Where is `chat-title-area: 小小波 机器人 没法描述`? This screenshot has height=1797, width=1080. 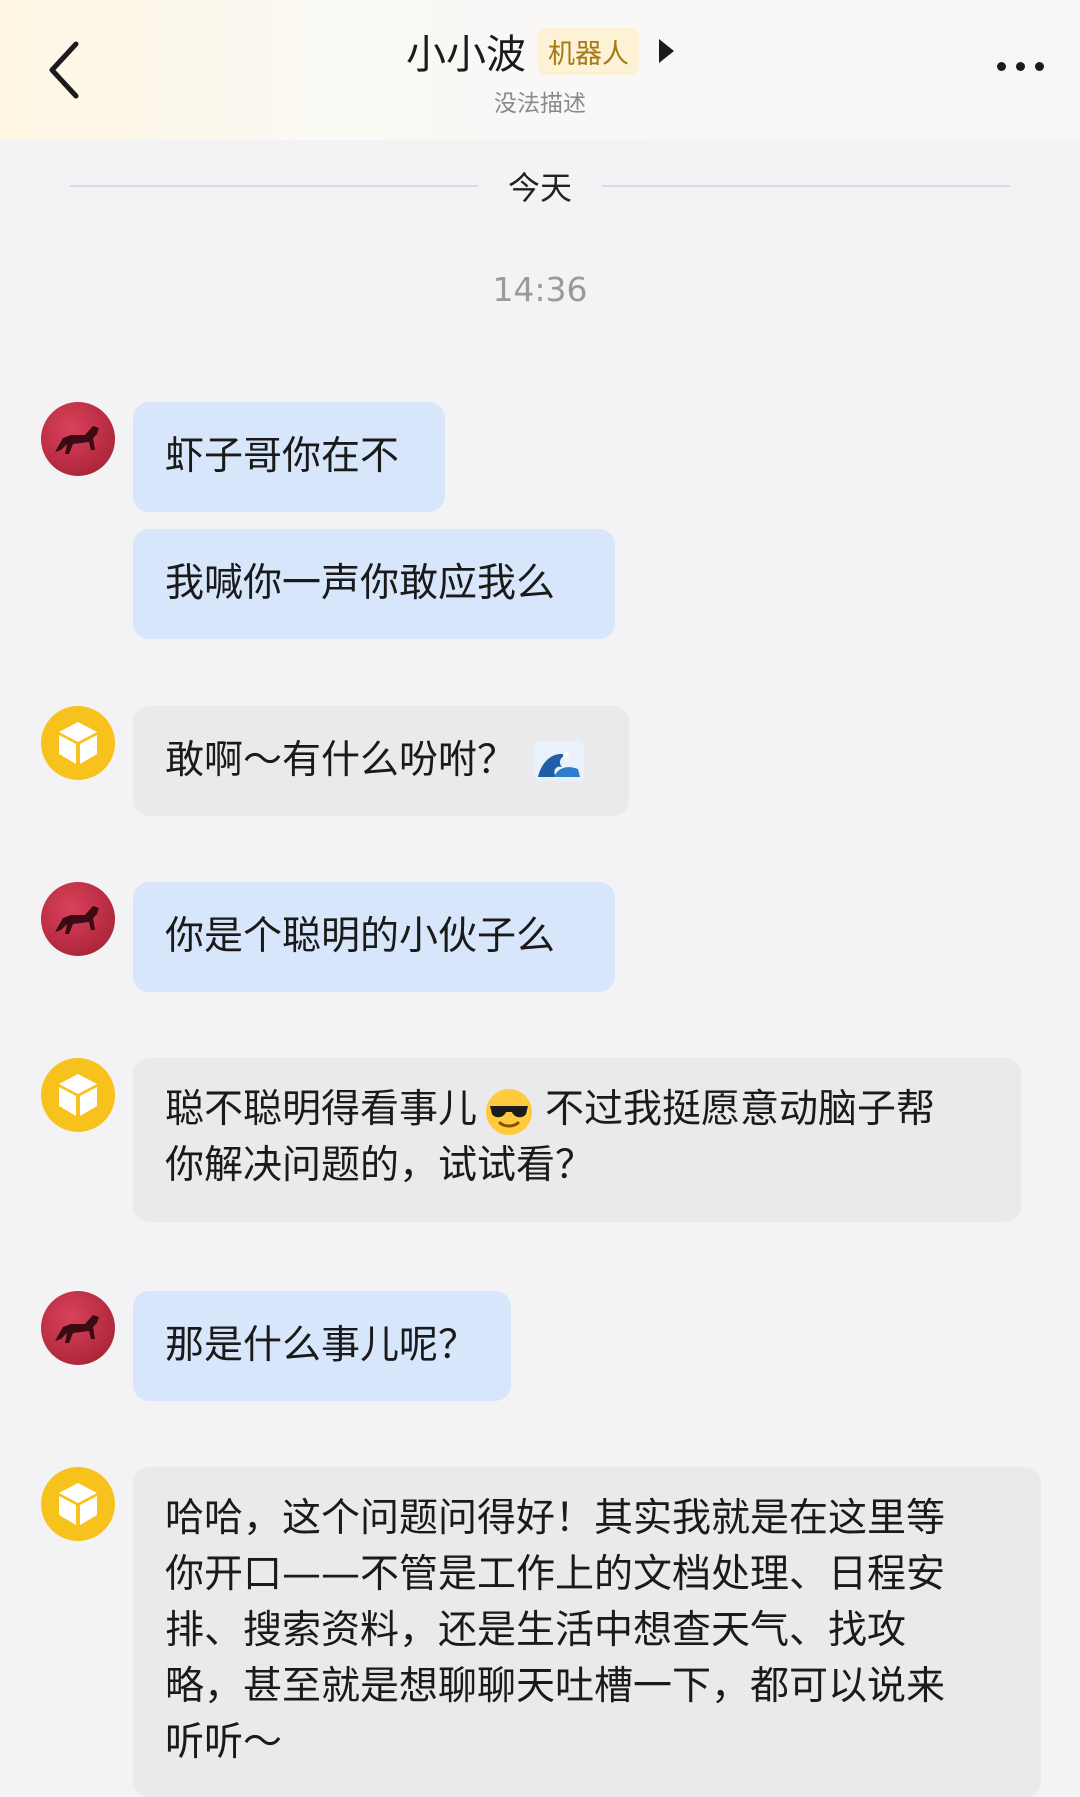
chat-title-area: 小小波 机器人 没法描述 is located at coordinates (540, 70).